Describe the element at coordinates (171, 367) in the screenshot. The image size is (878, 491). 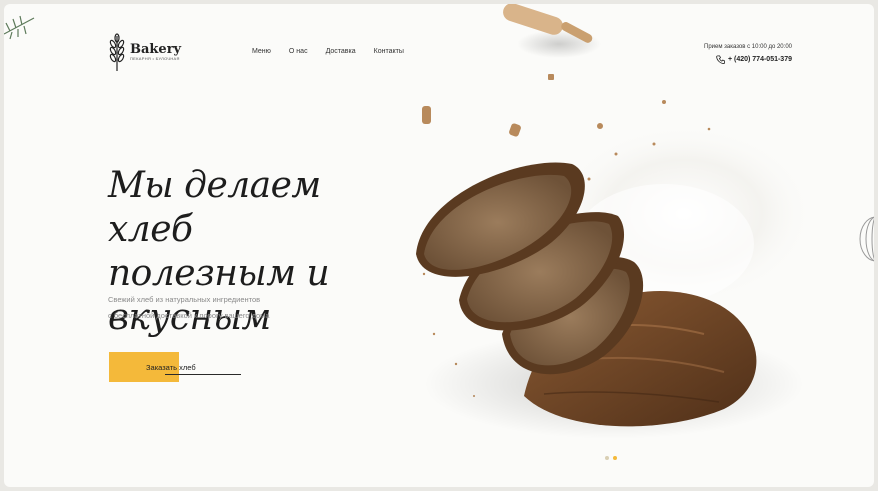
I see `cta-label: Заказать хлеб` at that location.